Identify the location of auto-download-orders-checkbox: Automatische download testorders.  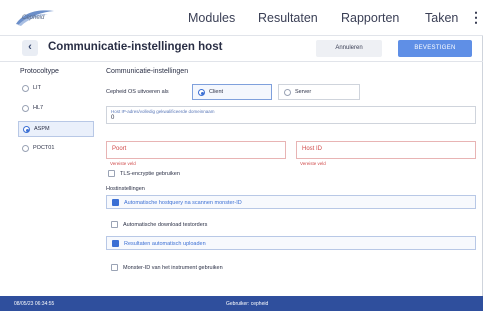
(291, 225).